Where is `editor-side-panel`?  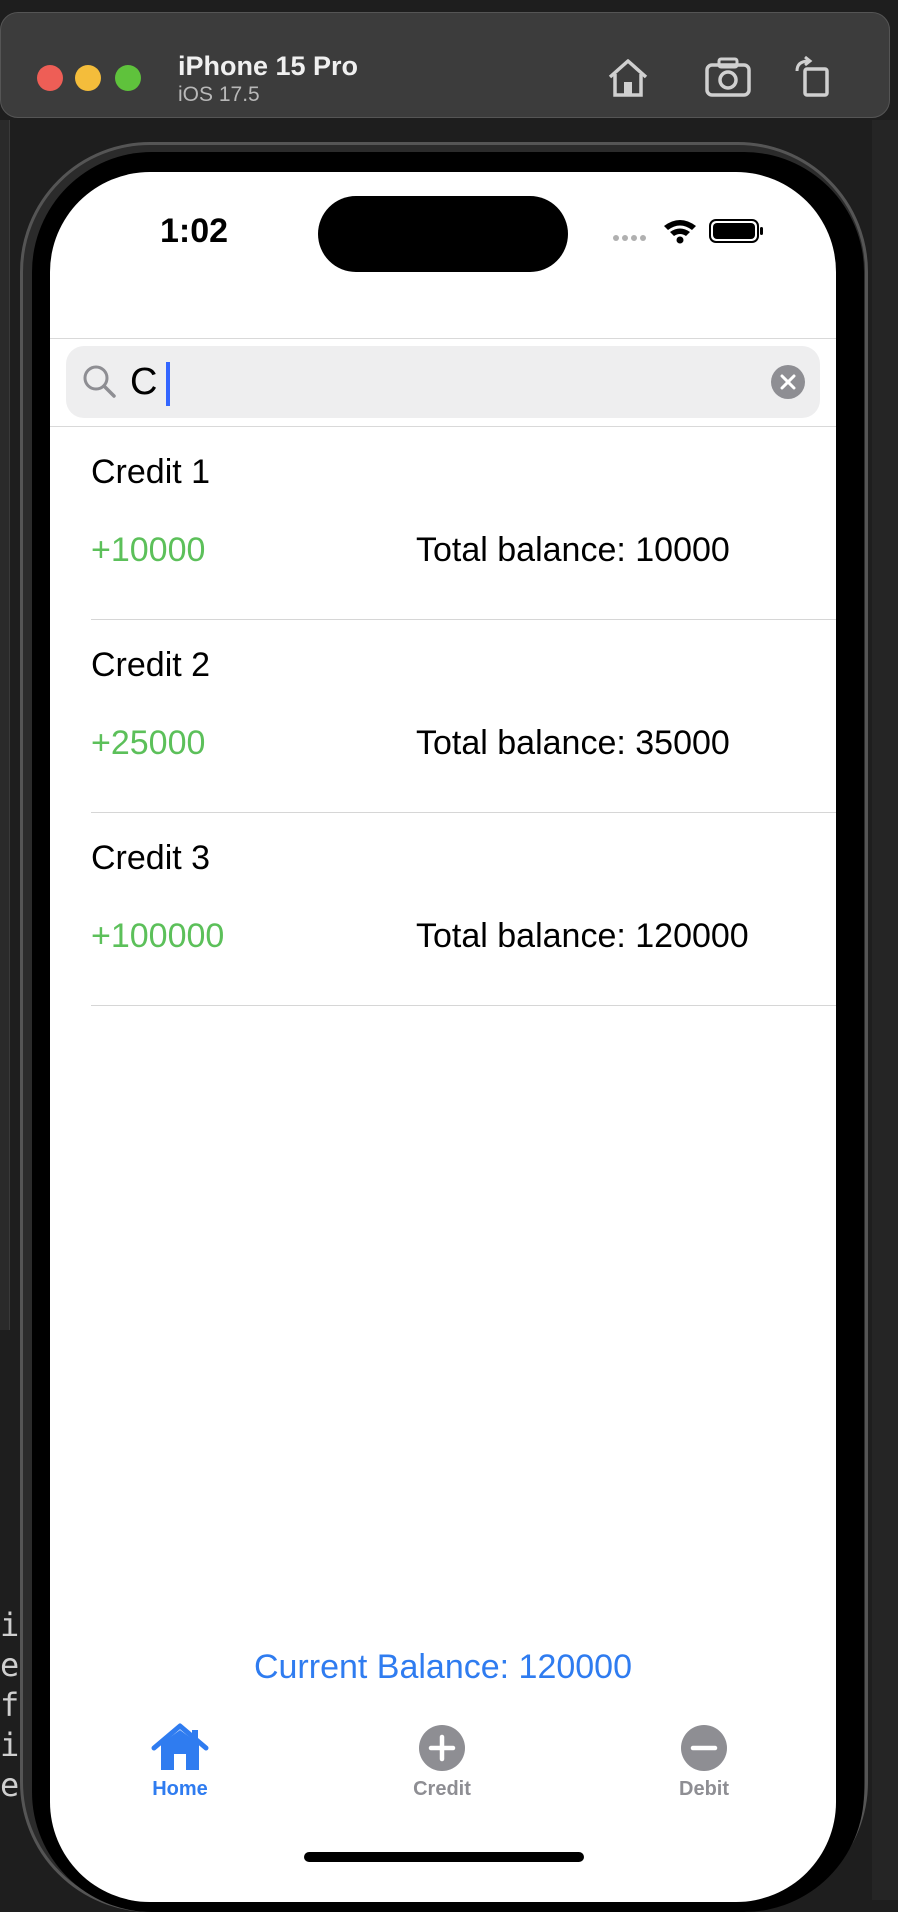 editor-side-panel is located at coordinates (5, 725).